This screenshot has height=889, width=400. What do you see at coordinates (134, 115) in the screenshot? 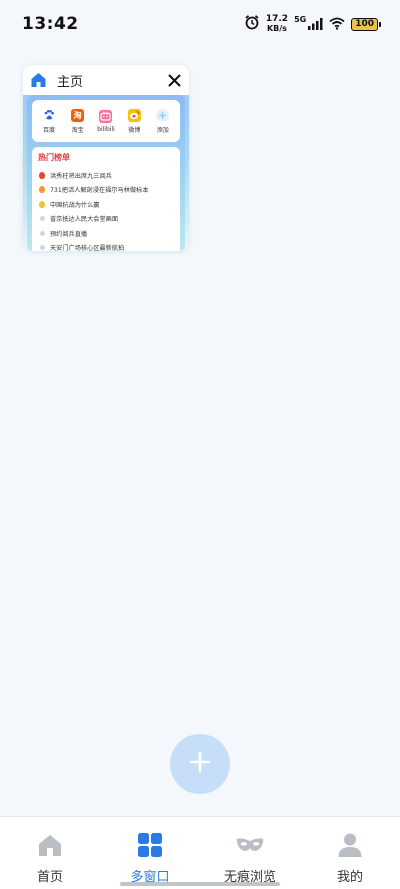
I see `weibo-icon` at bounding box center [134, 115].